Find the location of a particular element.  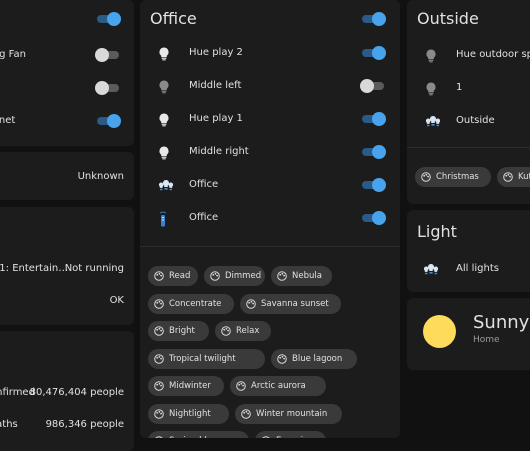

scene-chip-relax: Relax is located at coordinates (243, 331).